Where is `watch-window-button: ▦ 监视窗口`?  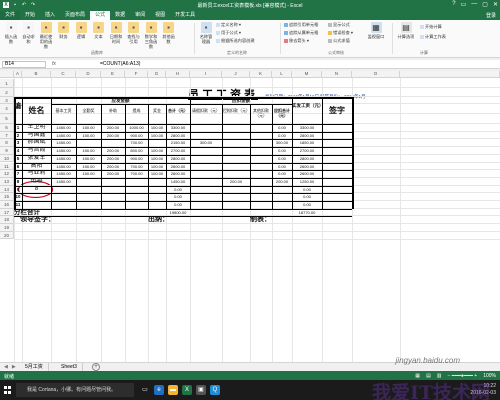 watch-window-button: ▦ 监视窗口 is located at coordinates (376, 29).